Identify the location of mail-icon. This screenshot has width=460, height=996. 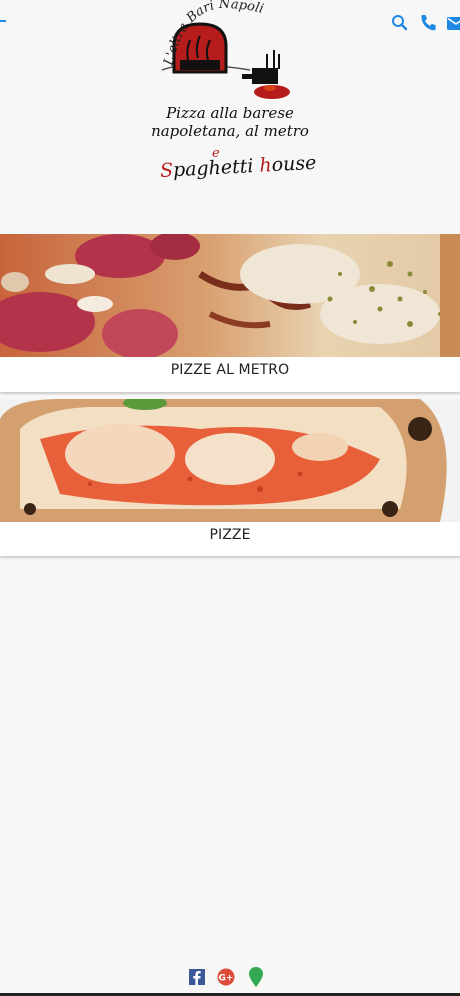
(453, 23).